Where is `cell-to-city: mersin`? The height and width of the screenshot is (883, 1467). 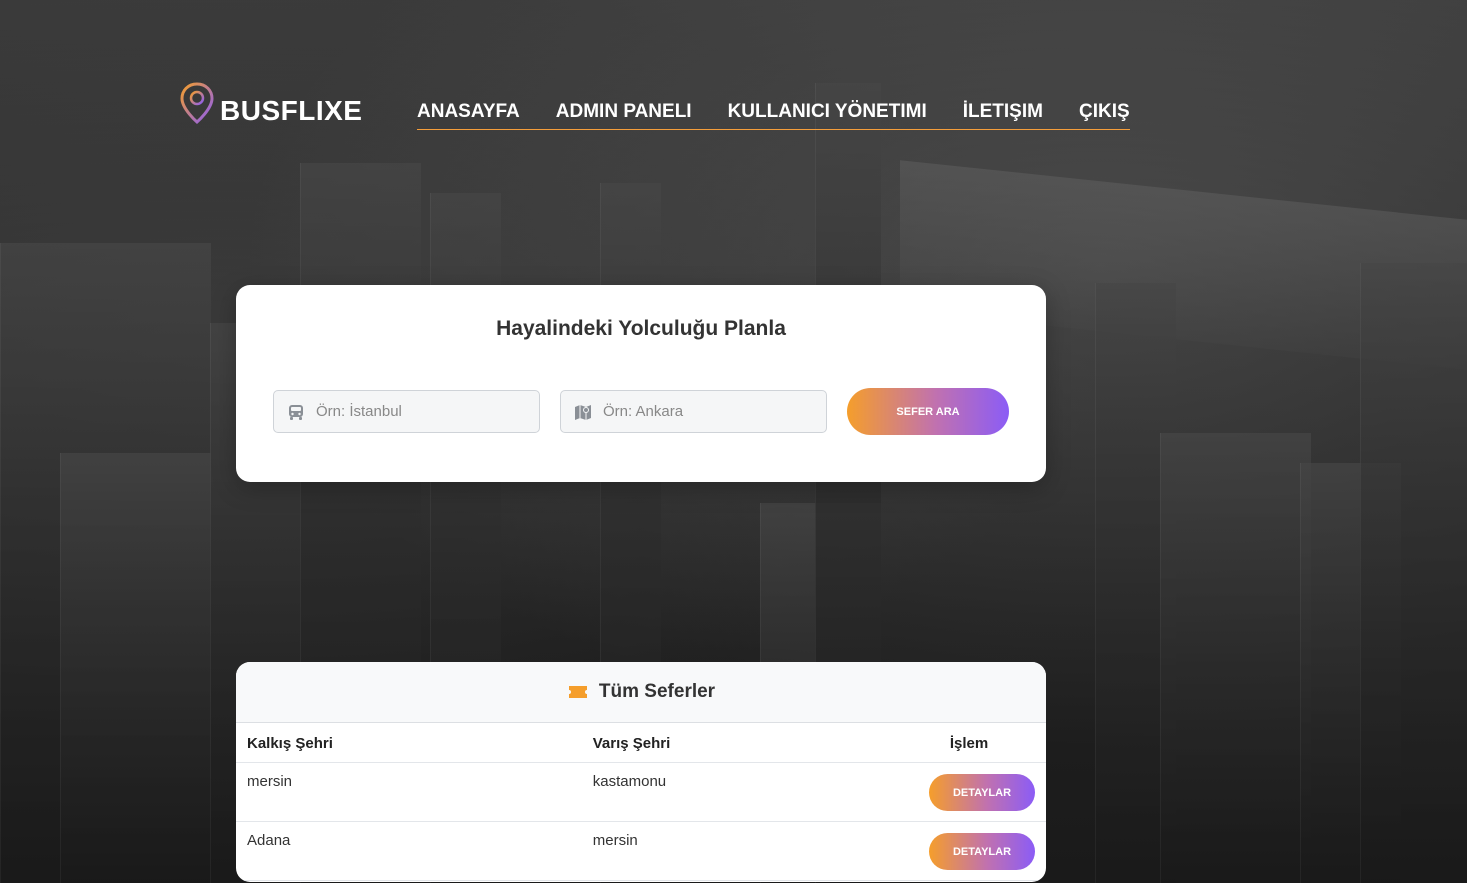
cell-to-city: mersin is located at coordinates (736, 851).